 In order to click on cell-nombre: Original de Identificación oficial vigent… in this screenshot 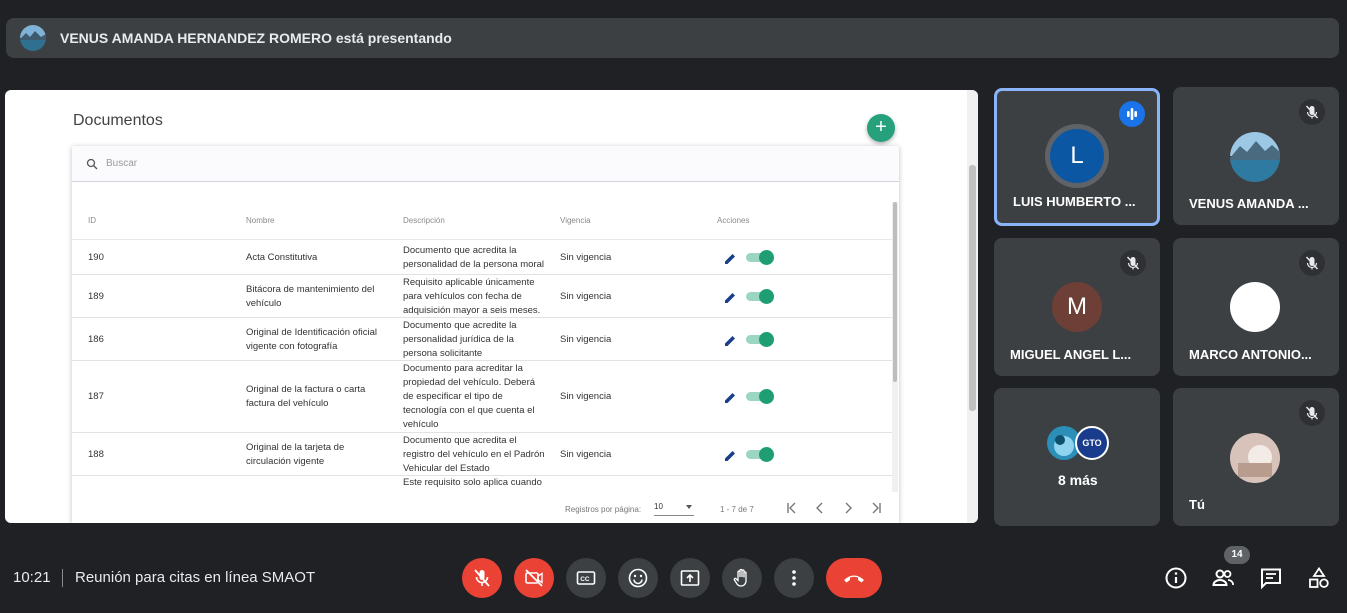, I will do `click(321, 340)`.